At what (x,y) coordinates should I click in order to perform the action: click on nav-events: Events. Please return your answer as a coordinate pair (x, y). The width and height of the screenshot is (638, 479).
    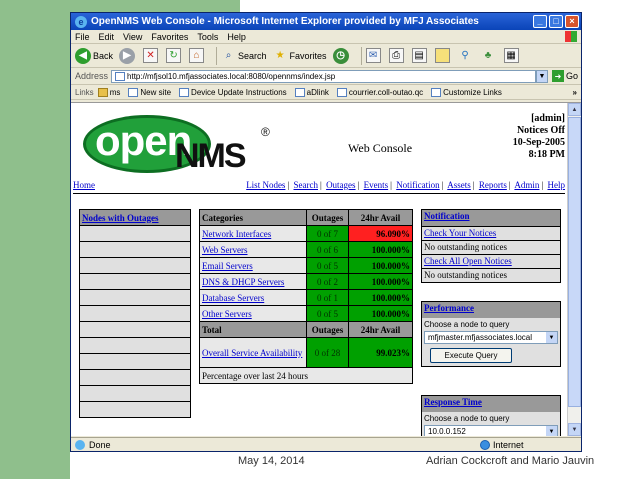
    Looking at the image, I should click on (376, 185).